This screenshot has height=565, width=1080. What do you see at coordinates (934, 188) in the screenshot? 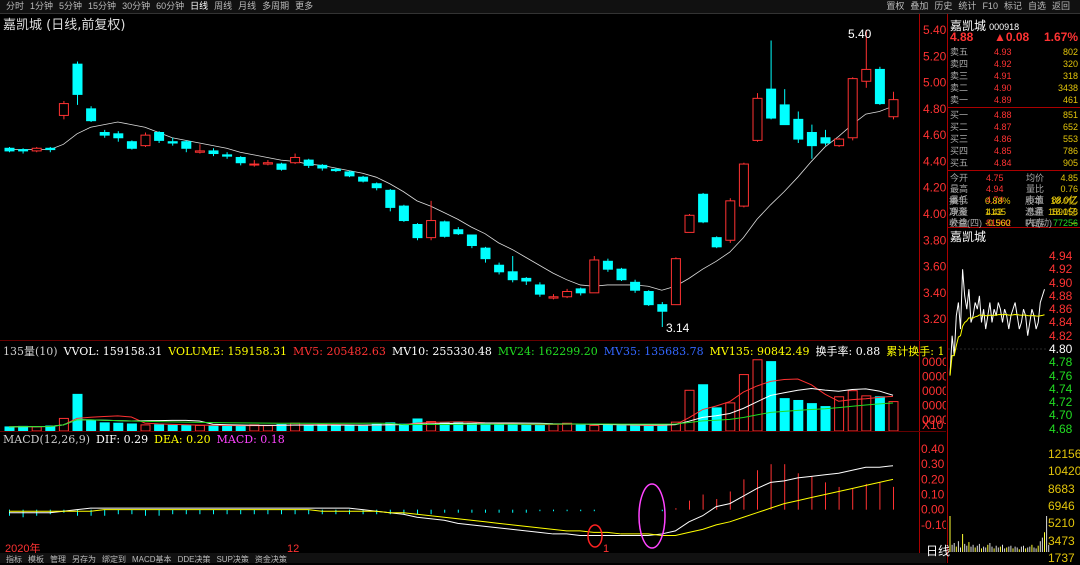
I see `price-axis-label: 4.20` at bounding box center [934, 188].